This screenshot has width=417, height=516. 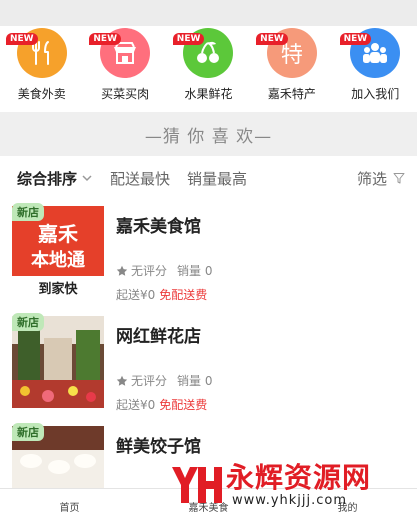 What do you see at coordinates (158, 227) in the screenshot?
I see `shop-name: 嘉禾美食馆` at bounding box center [158, 227].